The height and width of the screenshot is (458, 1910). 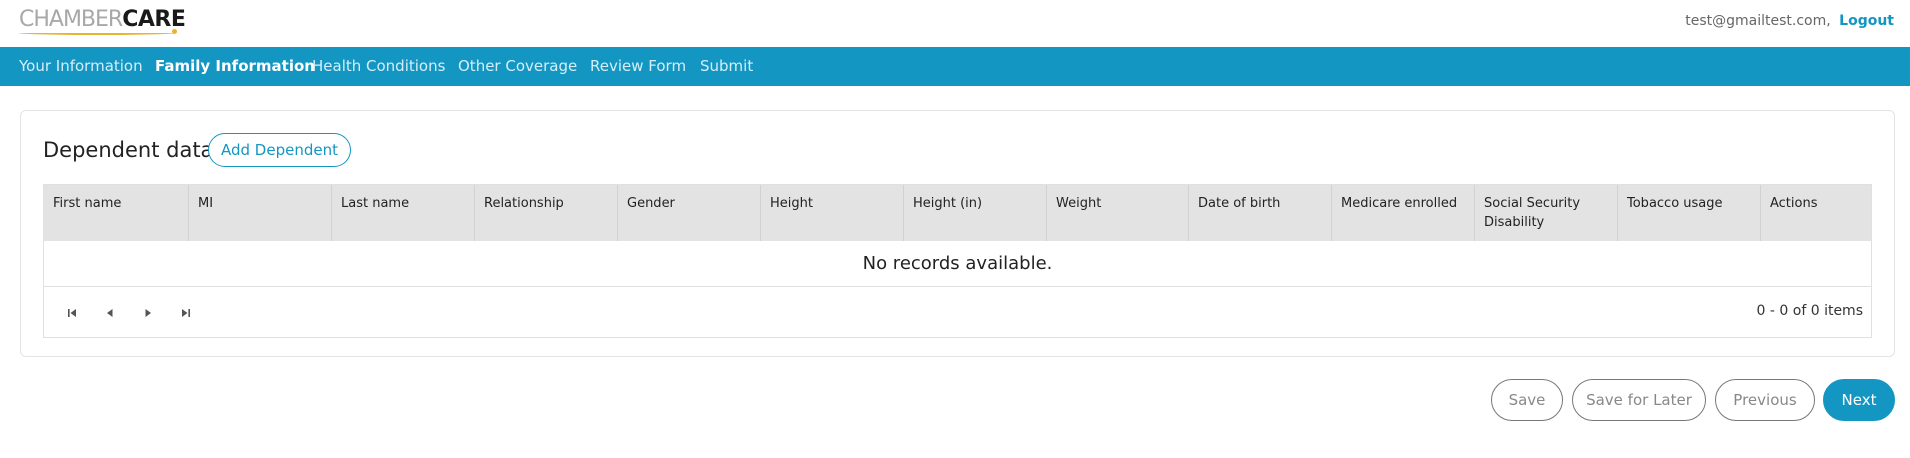 What do you see at coordinates (638, 66) in the screenshot?
I see `nav-review-form: Review Form` at bounding box center [638, 66].